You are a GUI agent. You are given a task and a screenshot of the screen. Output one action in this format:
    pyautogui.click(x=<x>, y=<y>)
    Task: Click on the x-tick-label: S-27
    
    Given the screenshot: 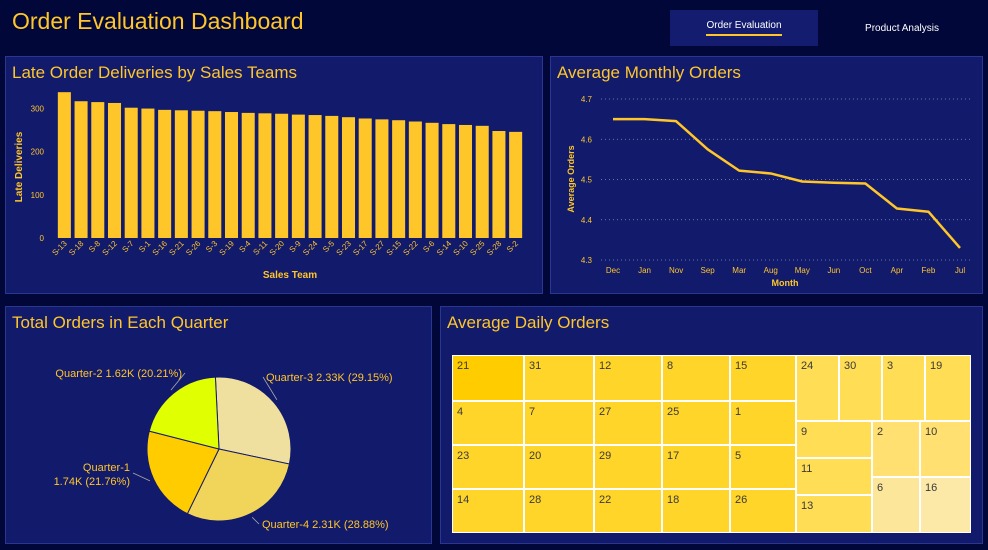 What is the action you would take?
    pyautogui.click(x=377, y=248)
    